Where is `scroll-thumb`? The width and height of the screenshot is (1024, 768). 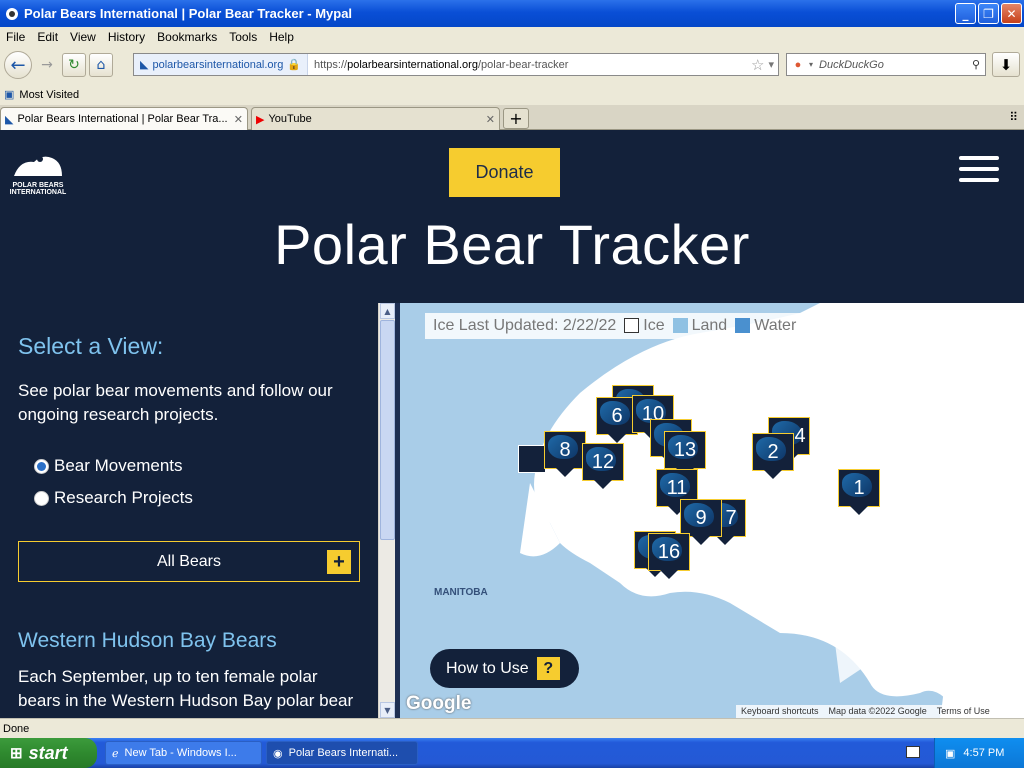
scroll-thumb is located at coordinates (387, 430).